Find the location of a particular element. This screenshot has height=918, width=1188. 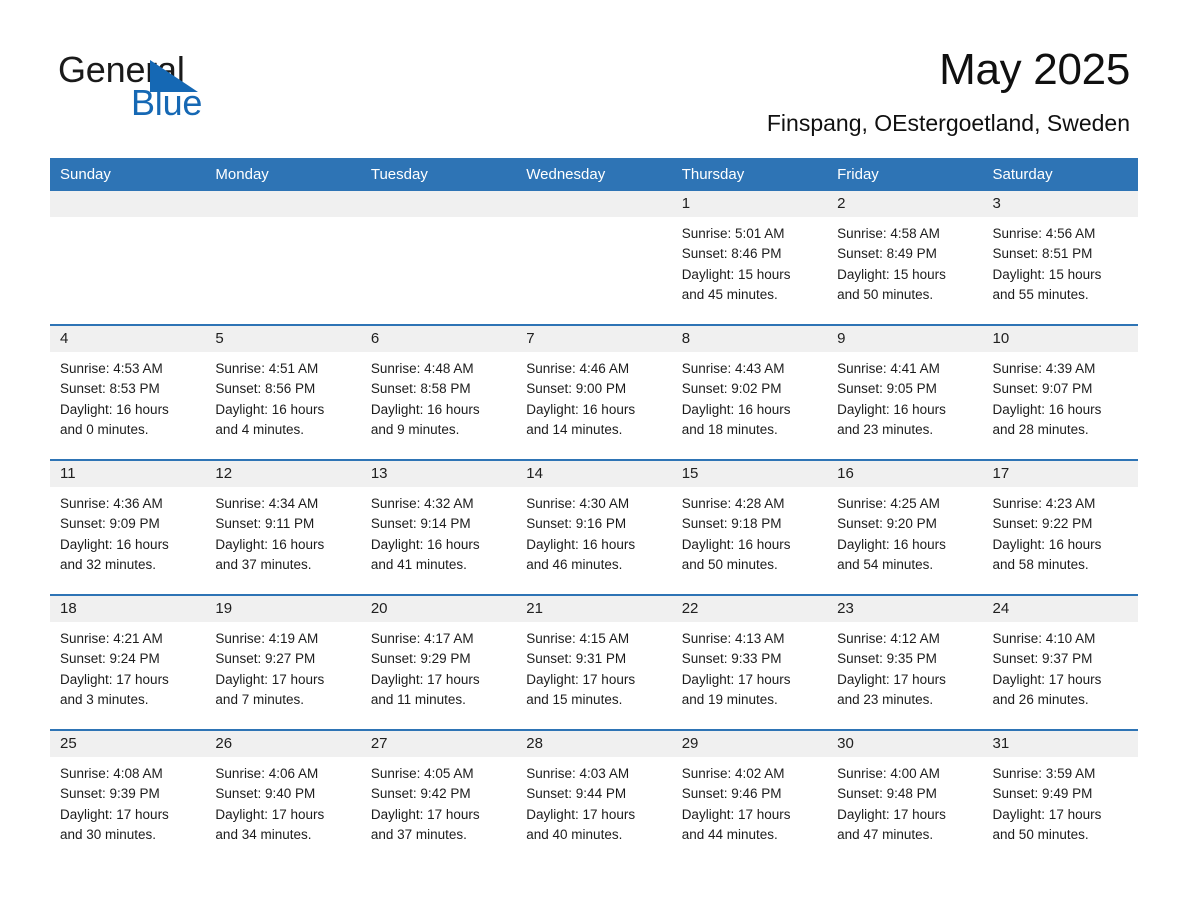

sunrise-text: Sunrise: 4:53 AM is located at coordinates (111, 368).